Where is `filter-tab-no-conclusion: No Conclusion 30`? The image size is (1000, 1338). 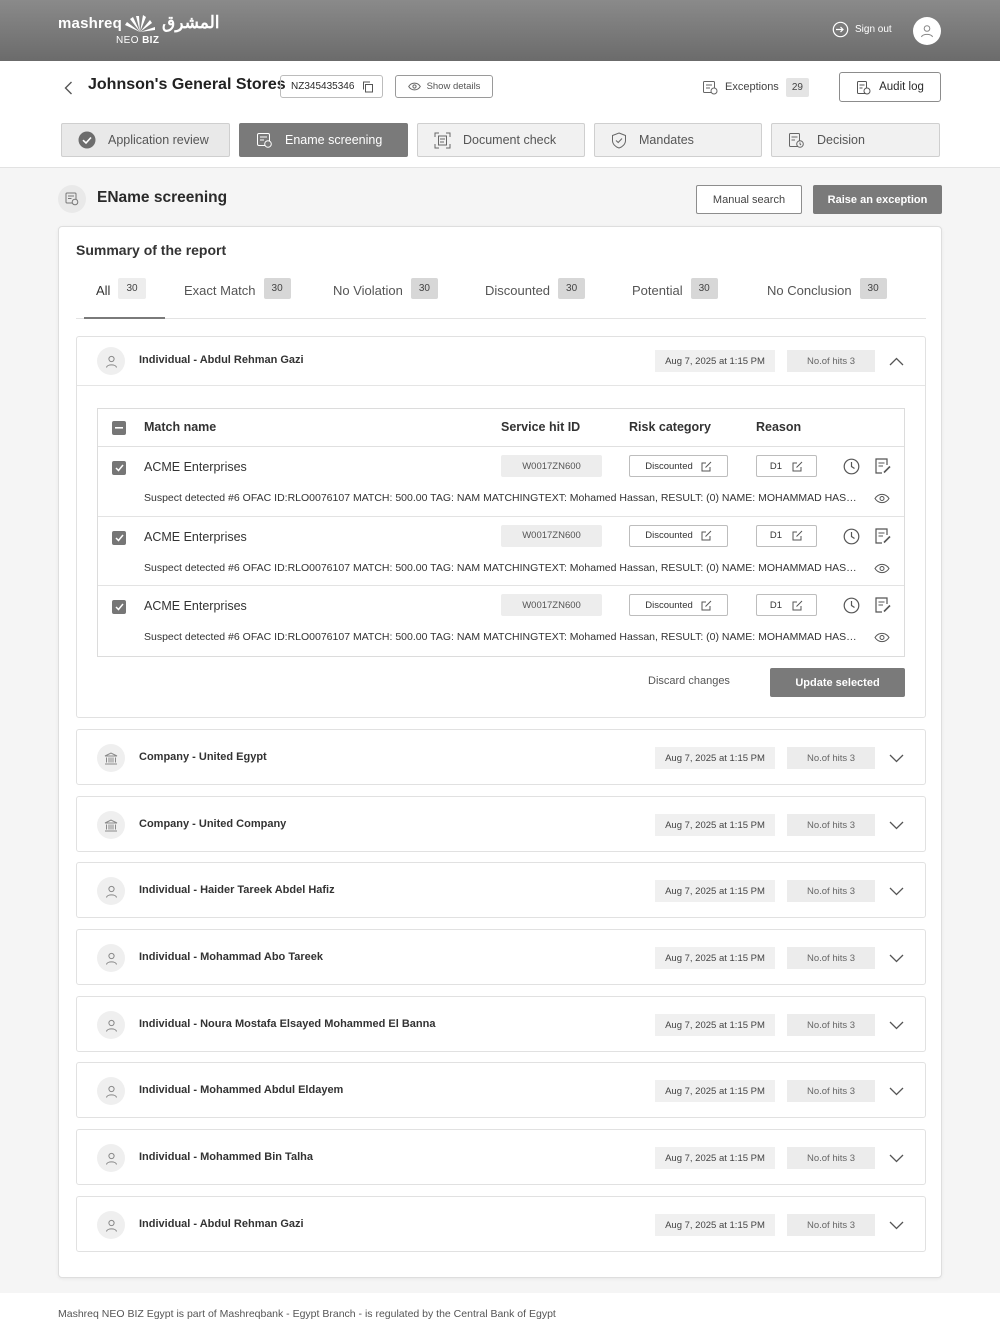
filter-tab-no-conclusion: No Conclusion 30 is located at coordinates (827, 298).